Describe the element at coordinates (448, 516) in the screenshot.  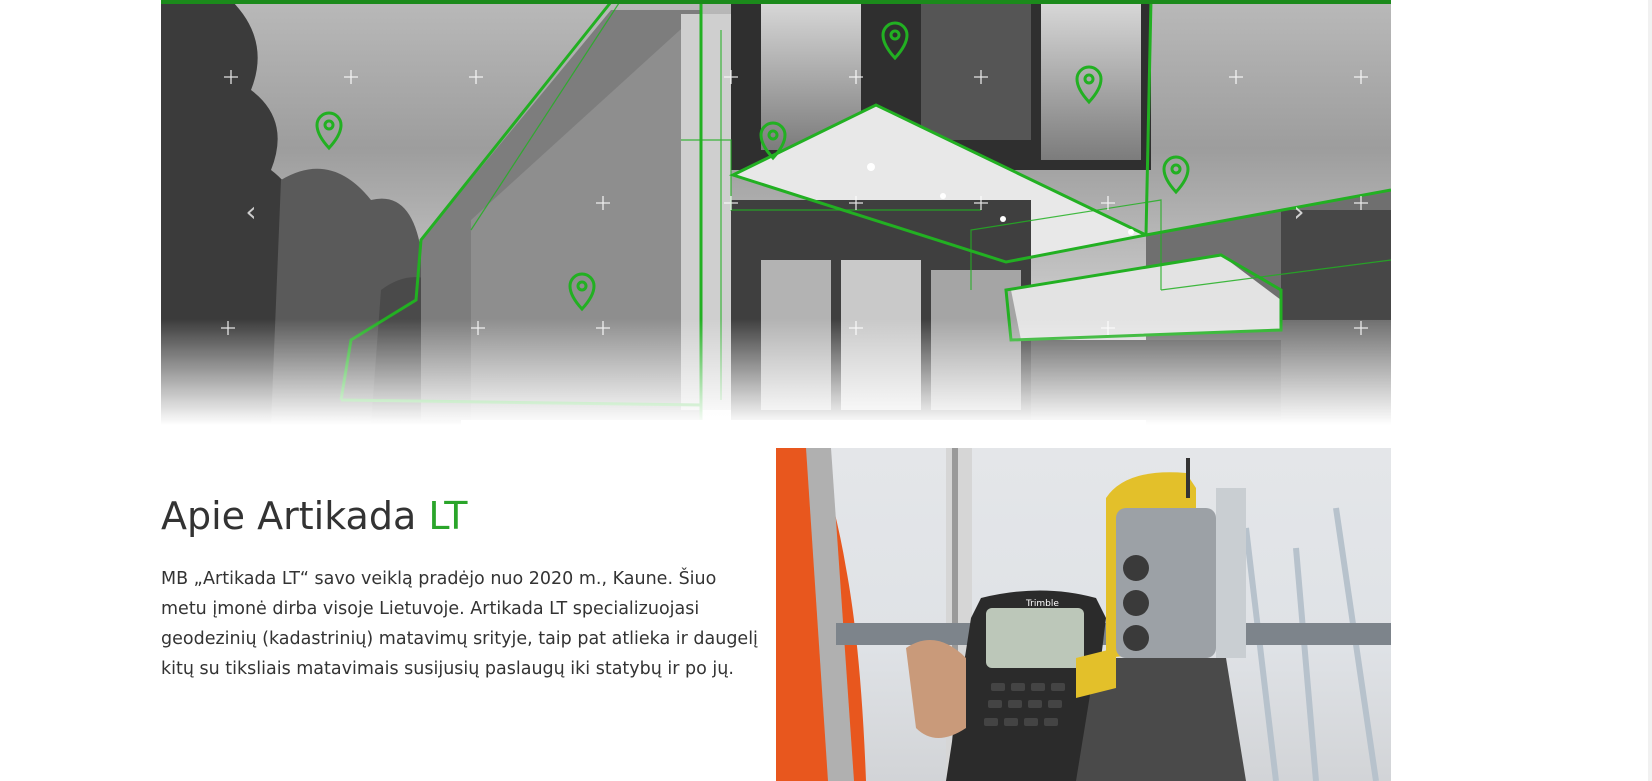
I see `about-title-accent: LT` at that location.